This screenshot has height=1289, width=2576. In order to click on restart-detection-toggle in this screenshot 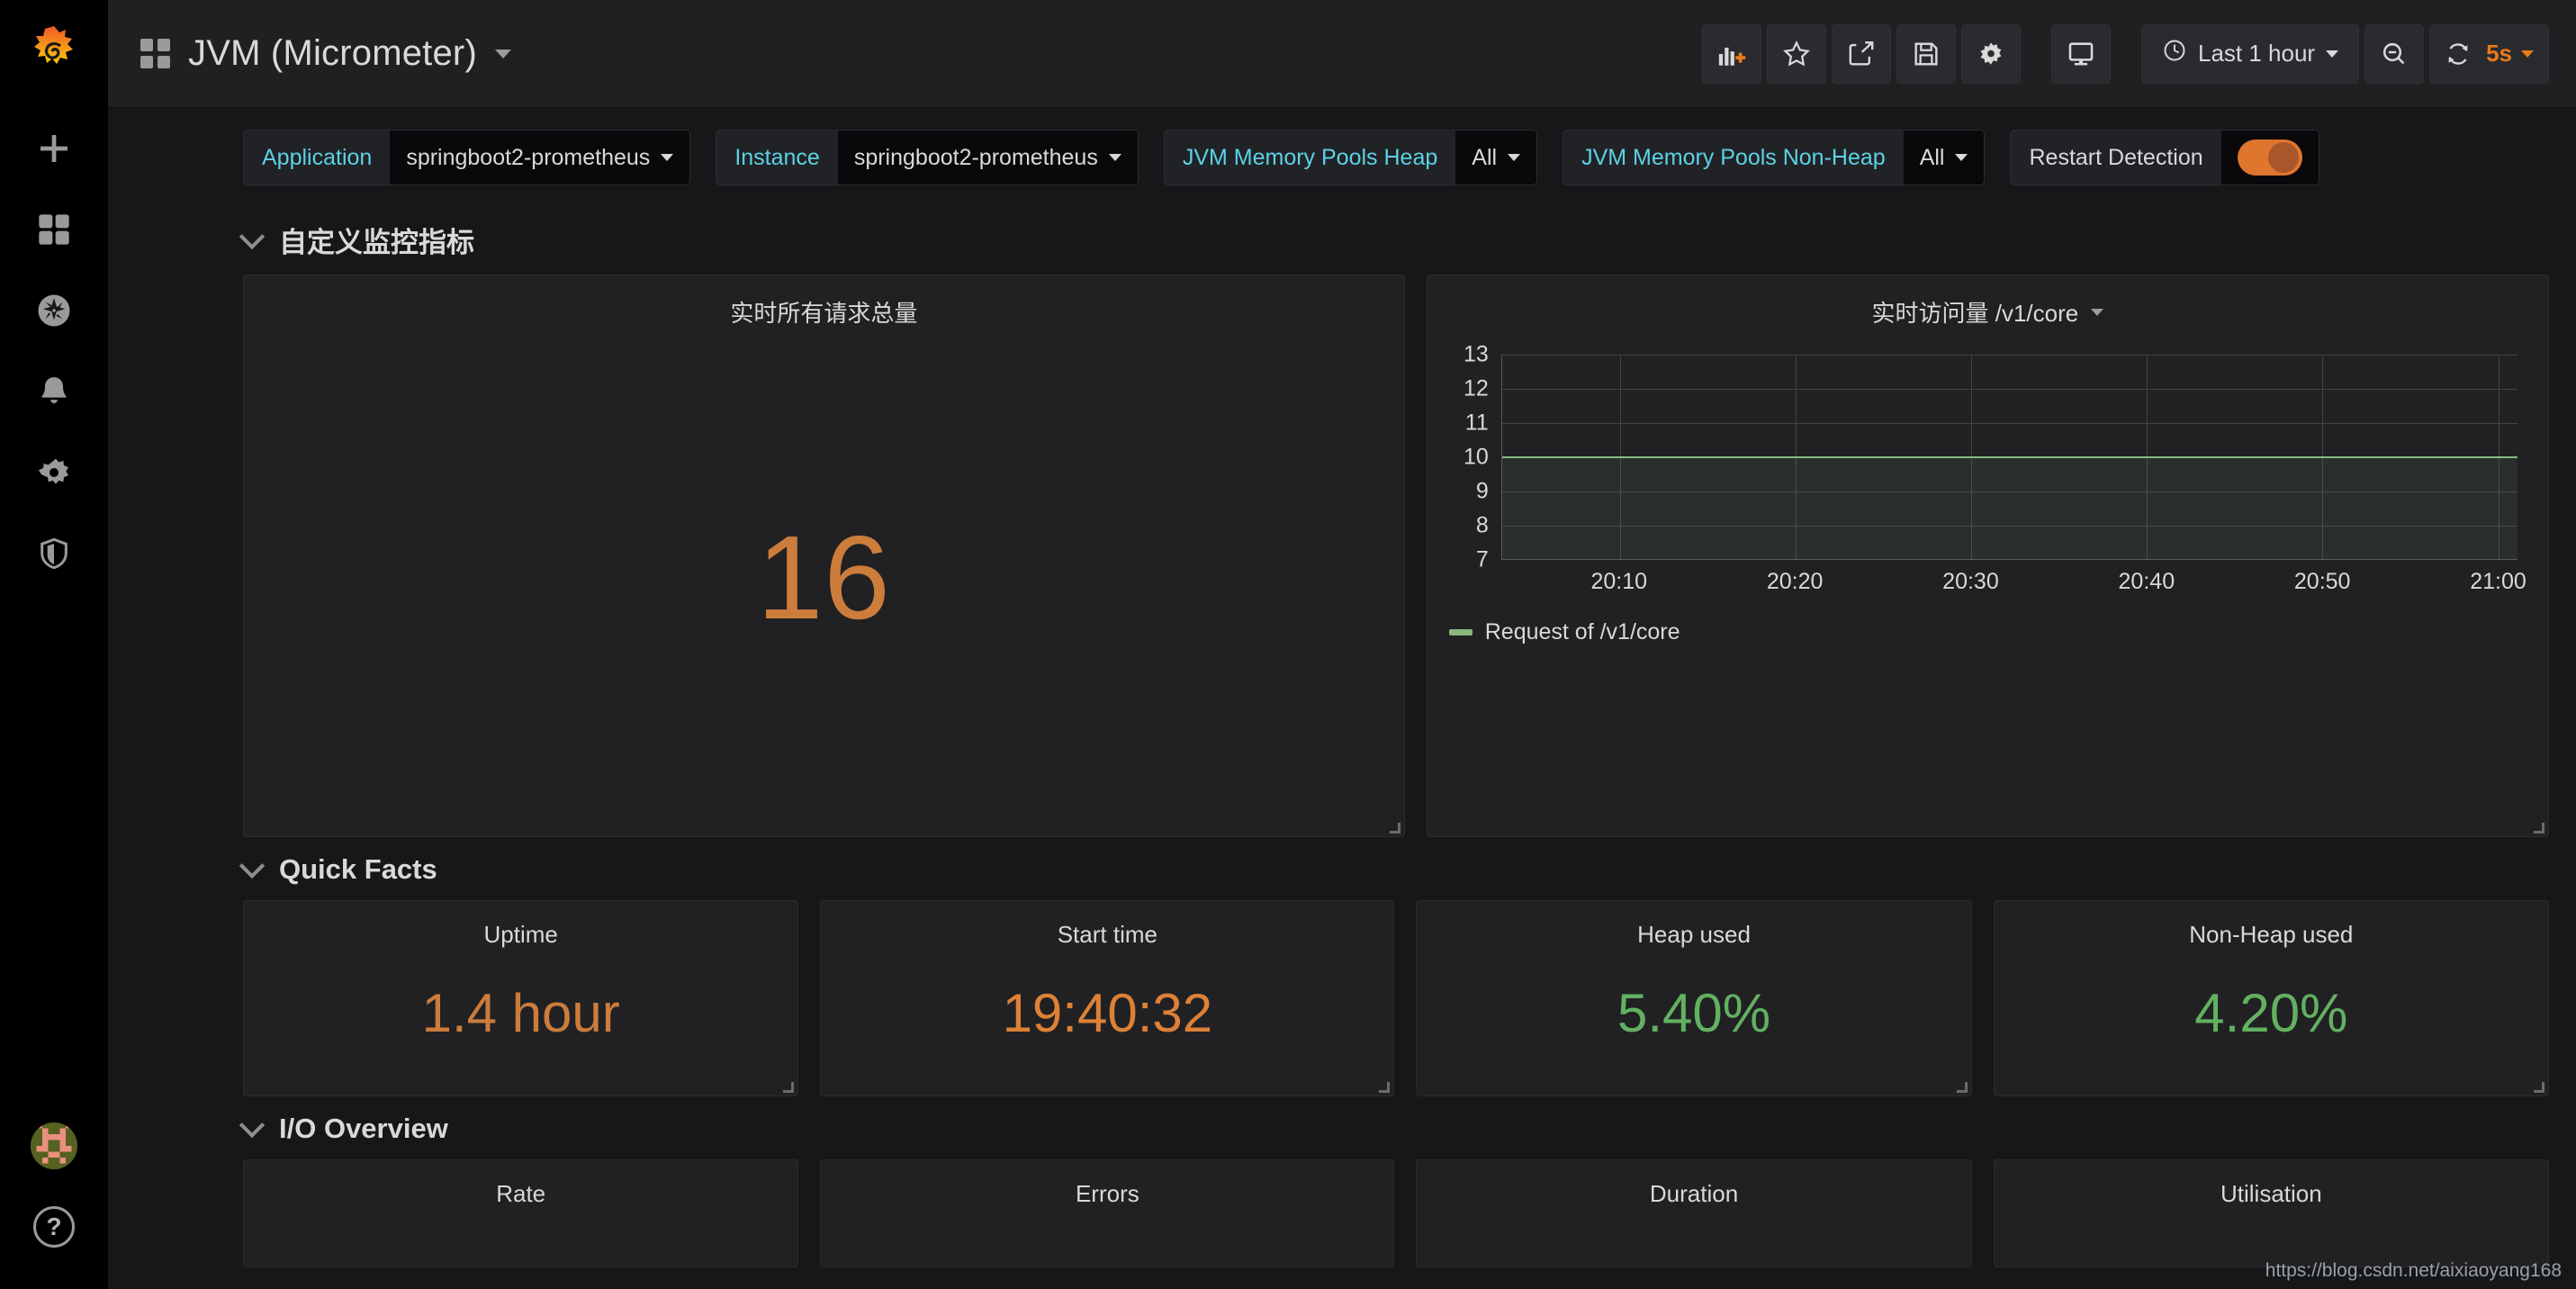, I will do `click(2269, 158)`.